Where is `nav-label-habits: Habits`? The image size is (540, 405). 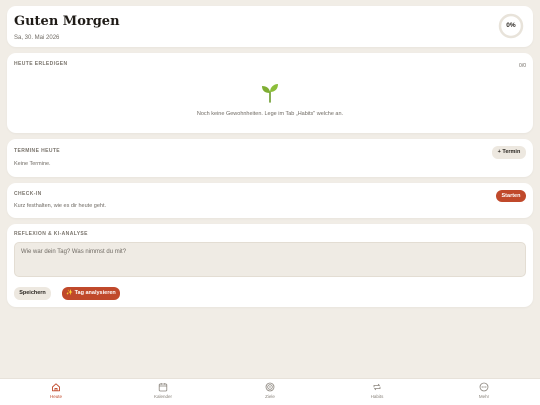 nav-label-habits: Habits is located at coordinates (377, 396).